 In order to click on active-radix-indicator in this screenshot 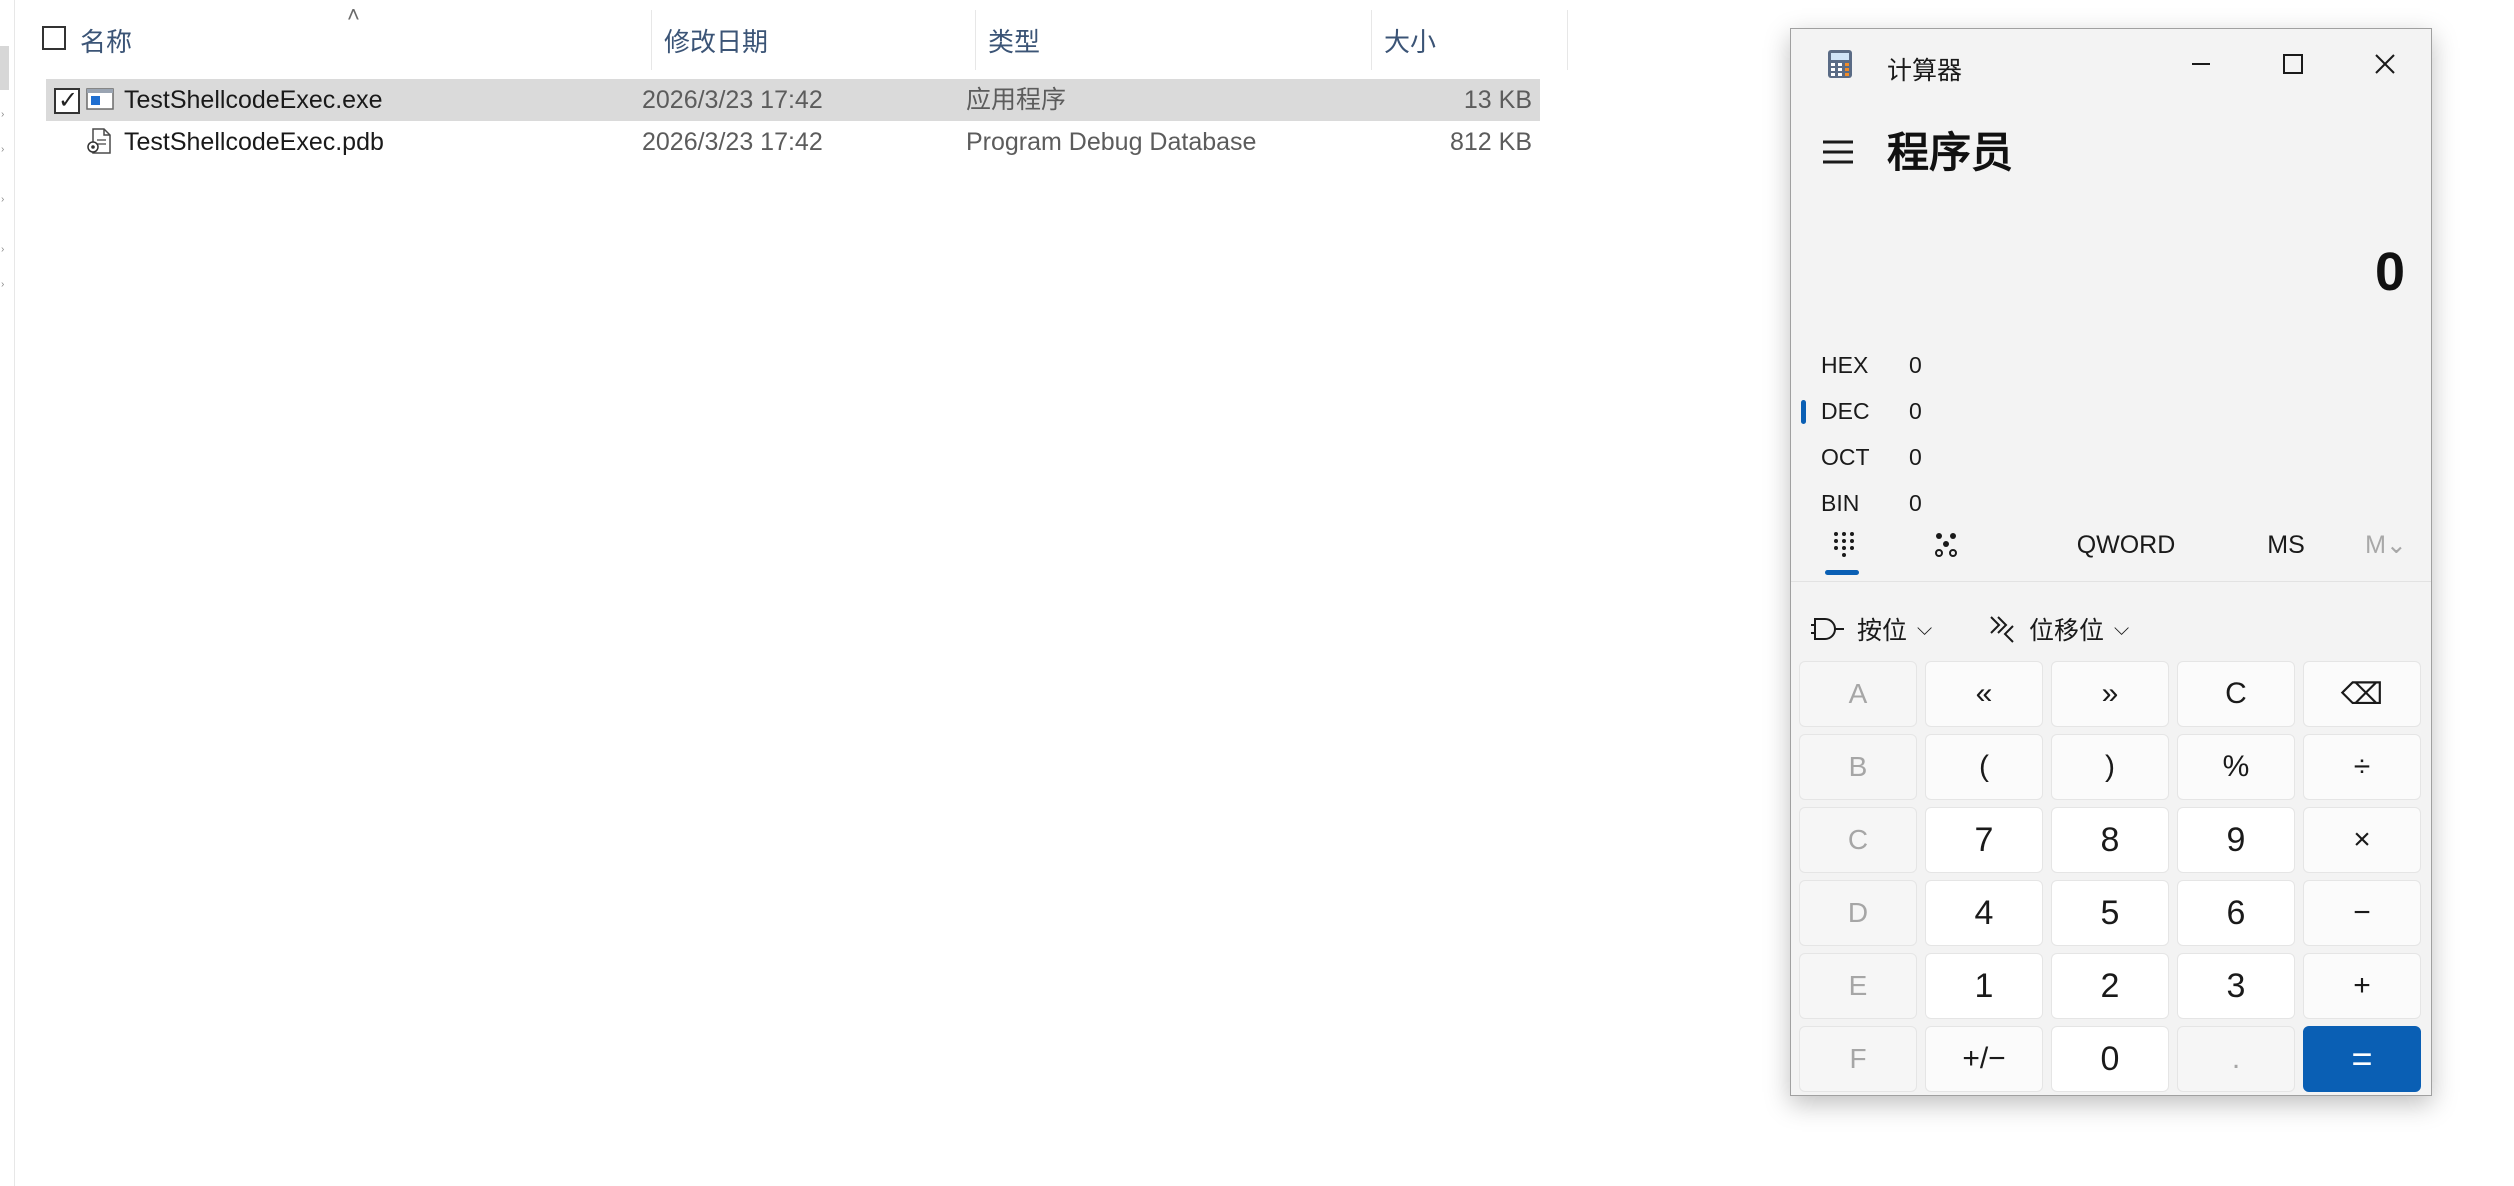, I will do `click(1803, 412)`.